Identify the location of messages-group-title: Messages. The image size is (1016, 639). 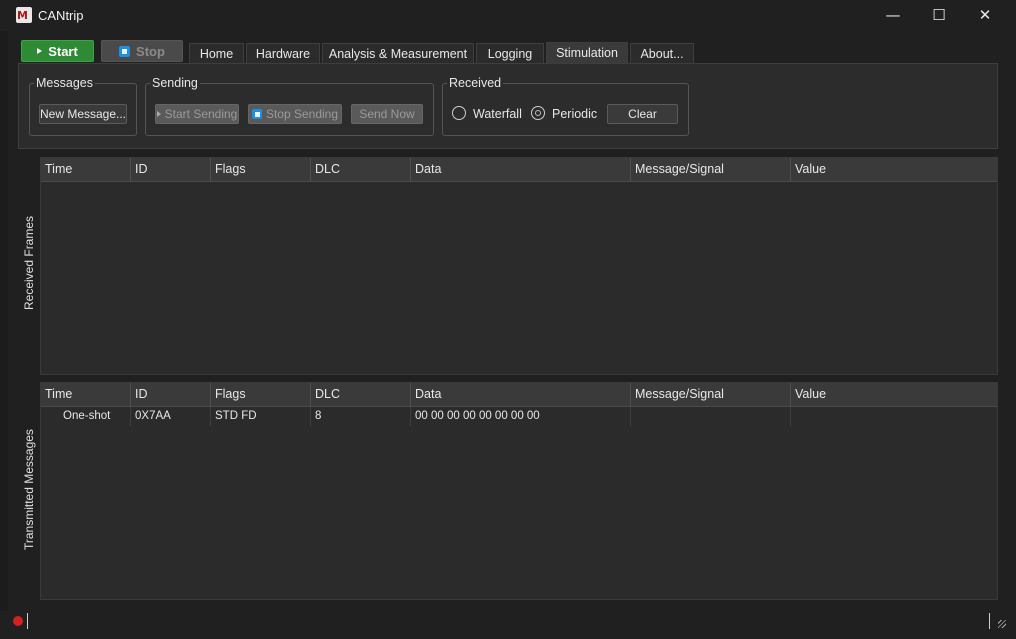
(64, 83).